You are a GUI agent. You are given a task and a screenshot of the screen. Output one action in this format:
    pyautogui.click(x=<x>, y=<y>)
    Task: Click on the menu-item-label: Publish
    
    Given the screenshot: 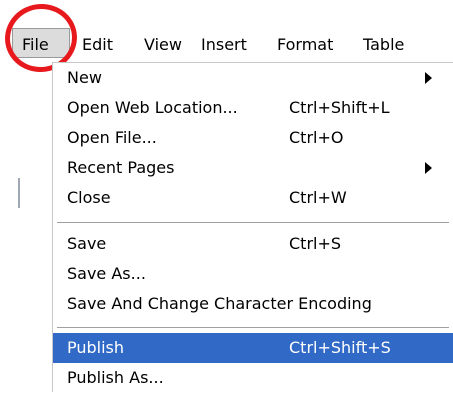 What is the action you would take?
    pyautogui.click(x=96, y=347)
    